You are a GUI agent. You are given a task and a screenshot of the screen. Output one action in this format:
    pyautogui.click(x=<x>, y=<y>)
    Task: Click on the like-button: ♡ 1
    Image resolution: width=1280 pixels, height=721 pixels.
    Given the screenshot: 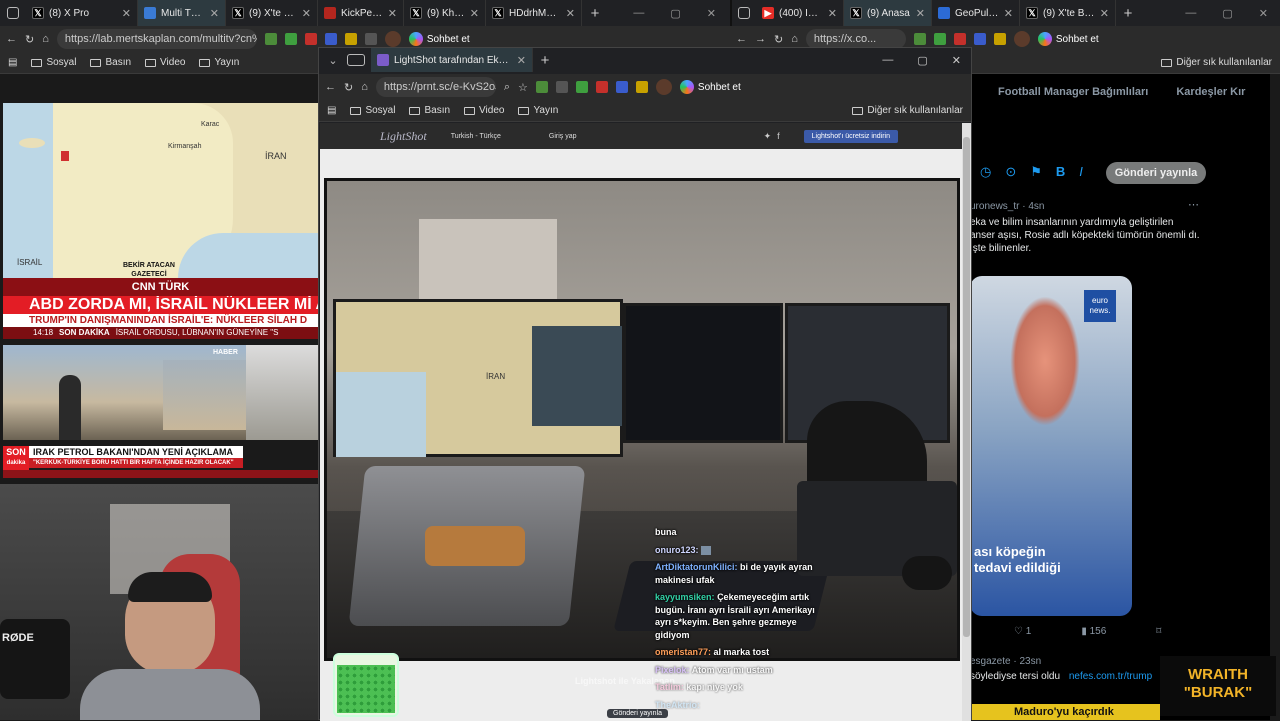 What is the action you would take?
    pyautogui.click(x=1022, y=631)
    